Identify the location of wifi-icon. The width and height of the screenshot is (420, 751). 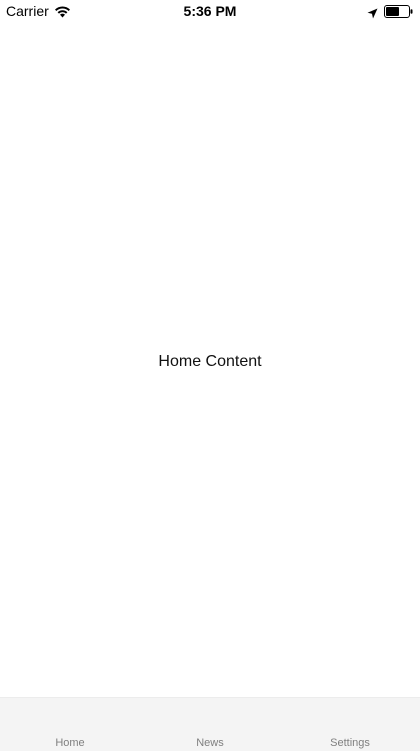
(62, 11).